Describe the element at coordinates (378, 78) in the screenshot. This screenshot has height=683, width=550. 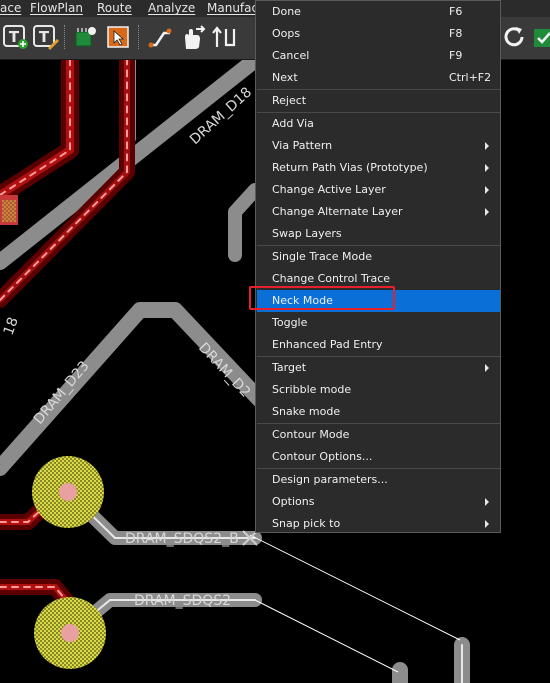
I see `menu-item-next: Next Ctrl+F2` at that location.